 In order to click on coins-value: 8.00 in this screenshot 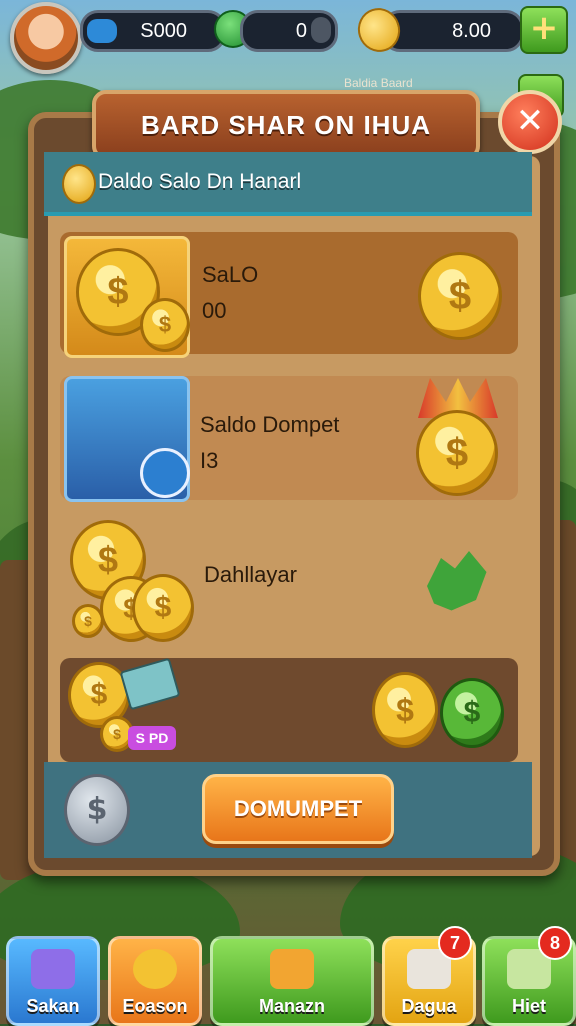, I will do `click(471, 31)`.